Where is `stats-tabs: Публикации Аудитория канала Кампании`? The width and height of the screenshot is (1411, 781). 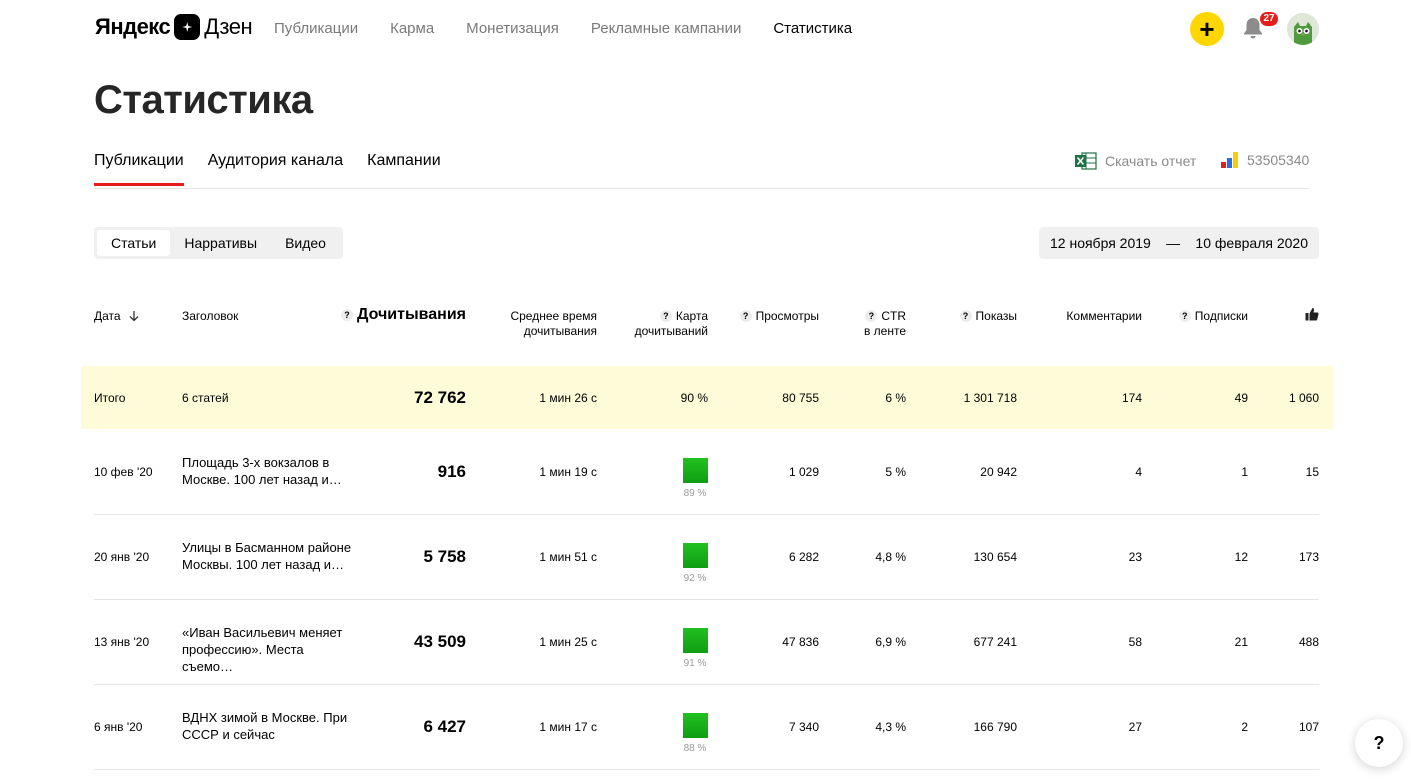 stats-tabs: Публикации Аудитория канала Кампании is located at coordinates (267, 169).